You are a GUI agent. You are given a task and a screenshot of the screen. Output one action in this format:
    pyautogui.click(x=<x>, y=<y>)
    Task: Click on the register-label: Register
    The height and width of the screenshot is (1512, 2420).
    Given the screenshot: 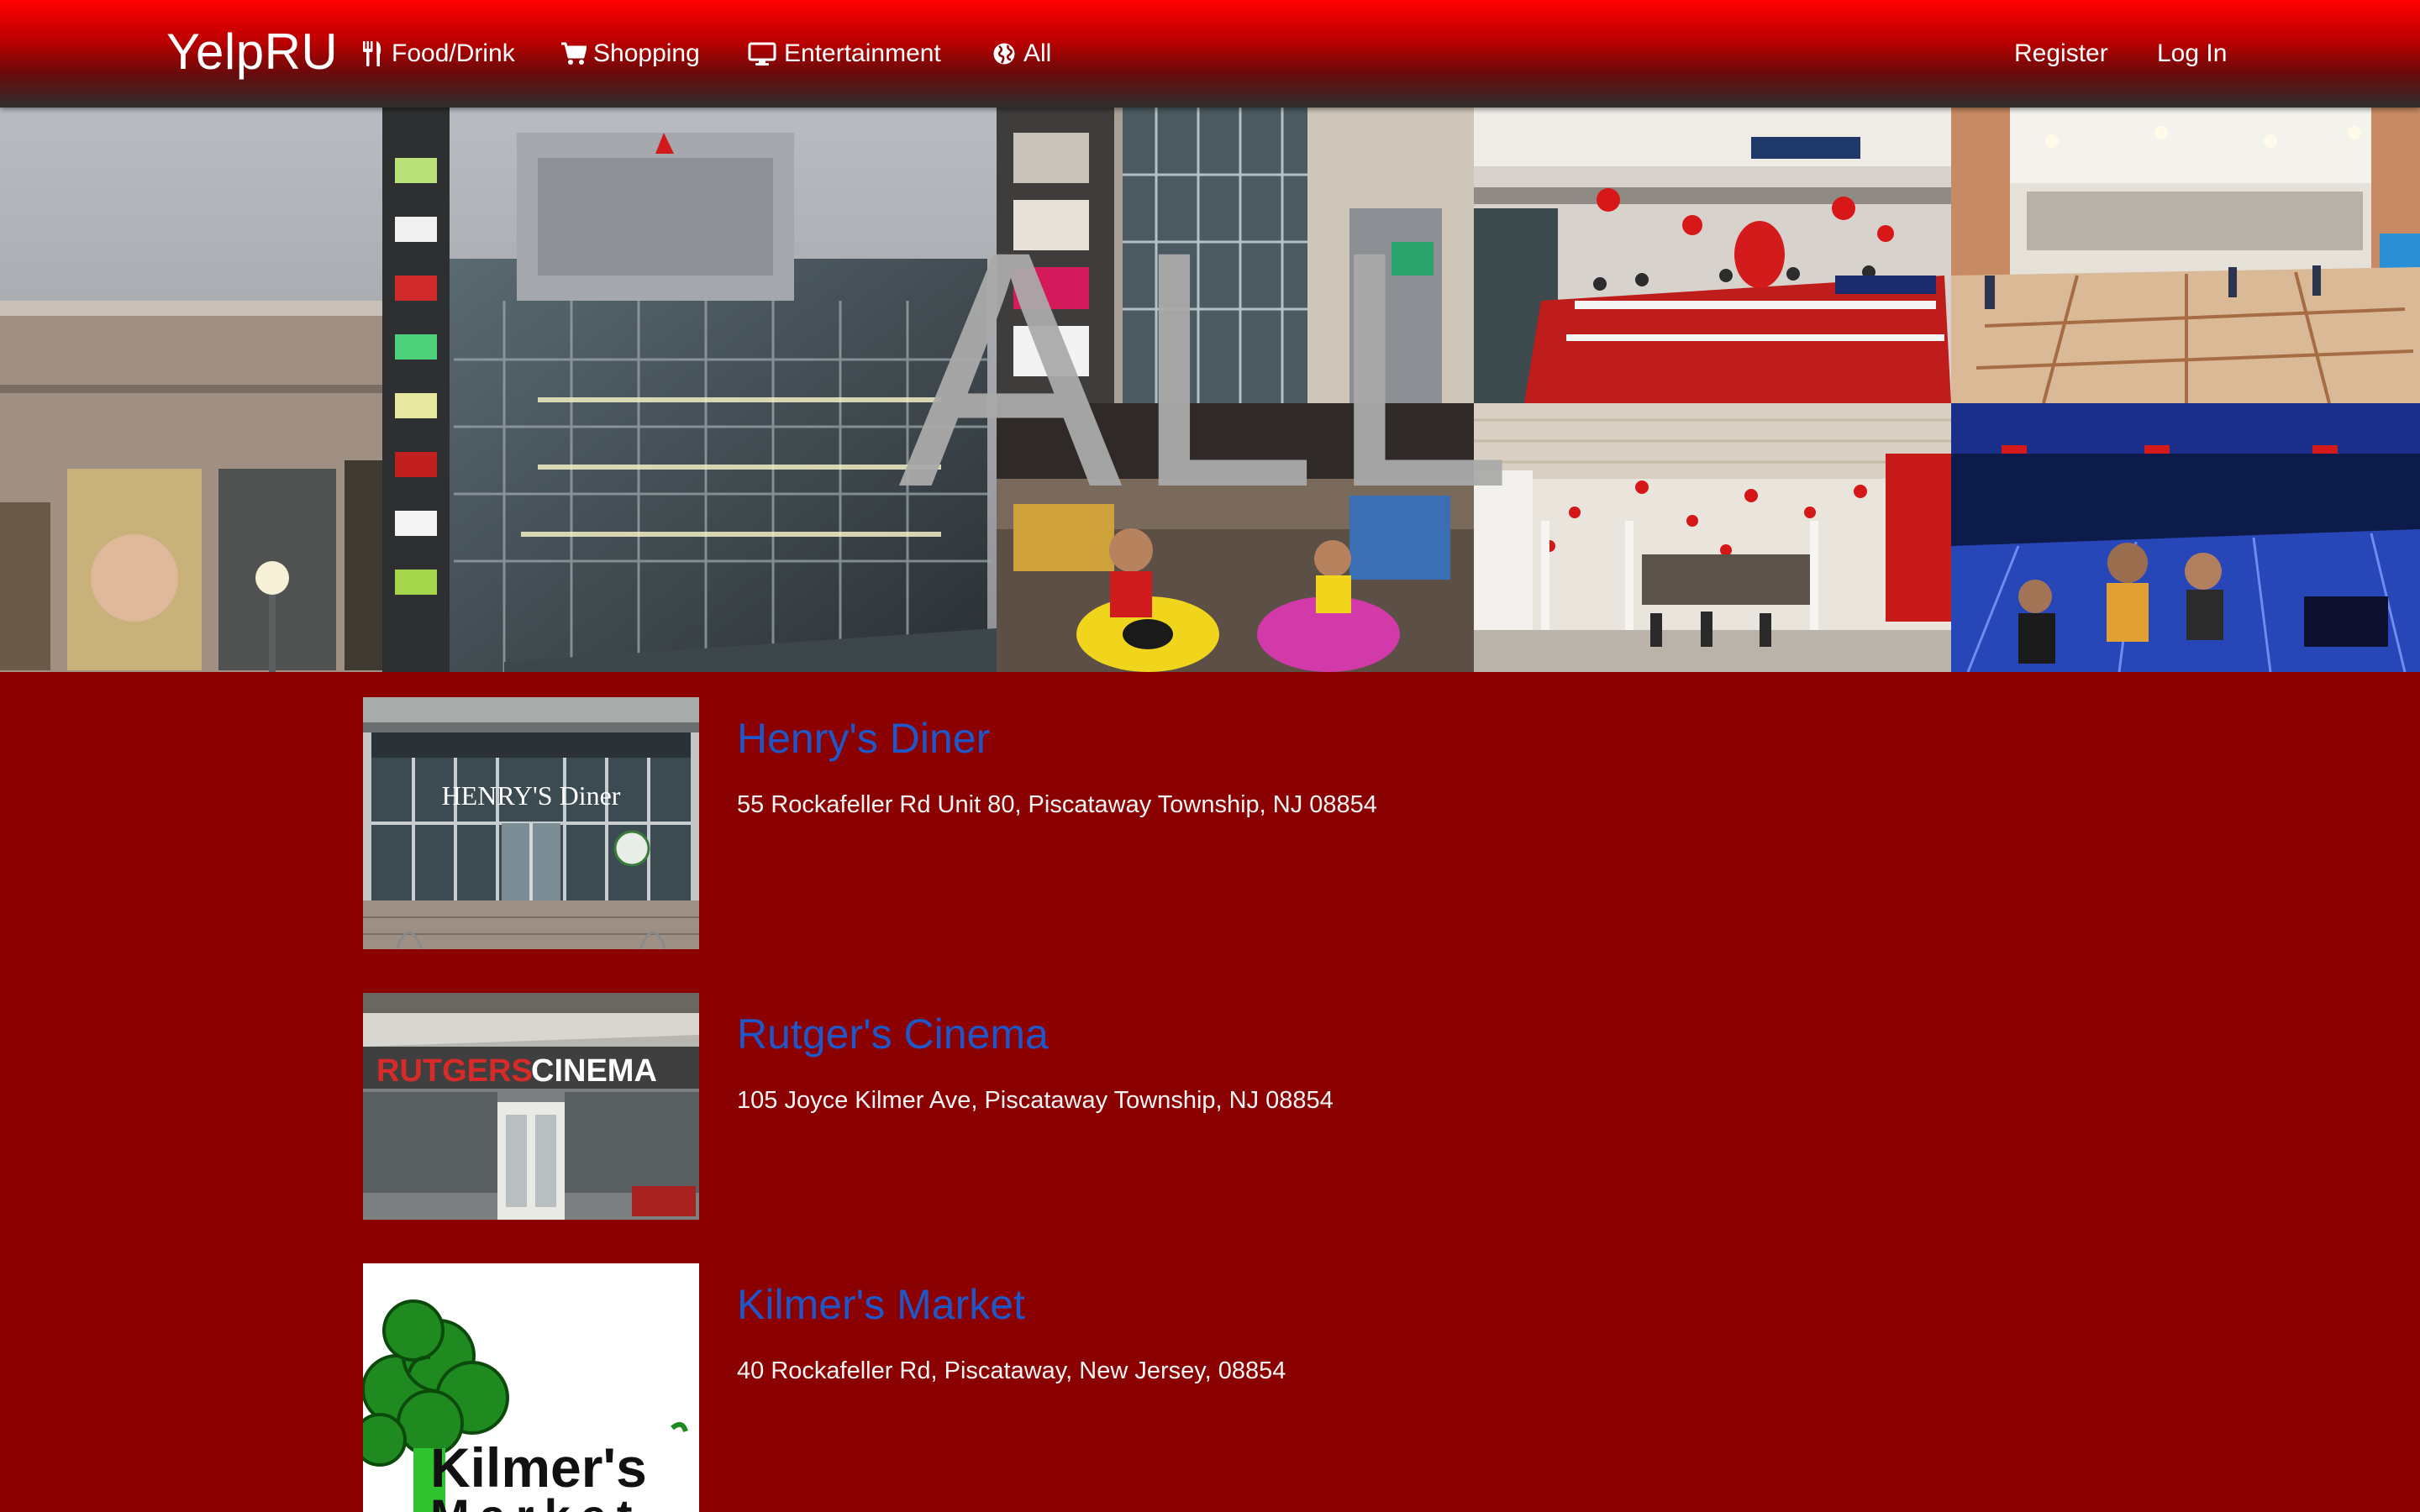 What is the action you would take?
    pyautogui.click(x=2061, y=53)
    